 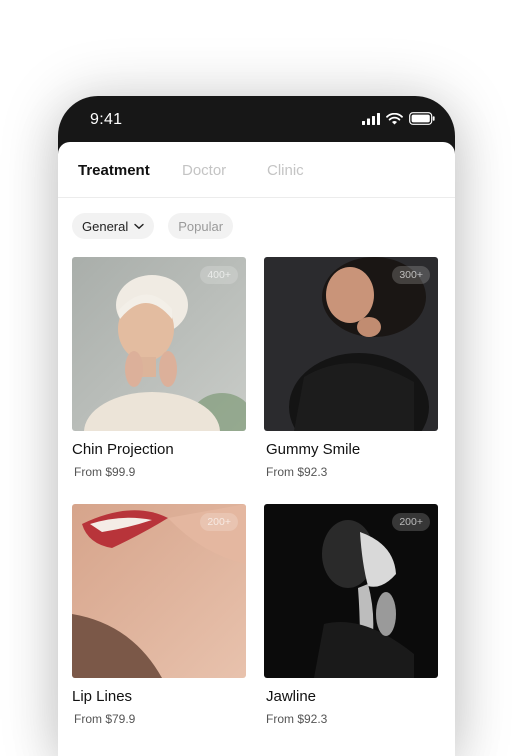 I want to click on signal-icon, so click(x=371, y=118).